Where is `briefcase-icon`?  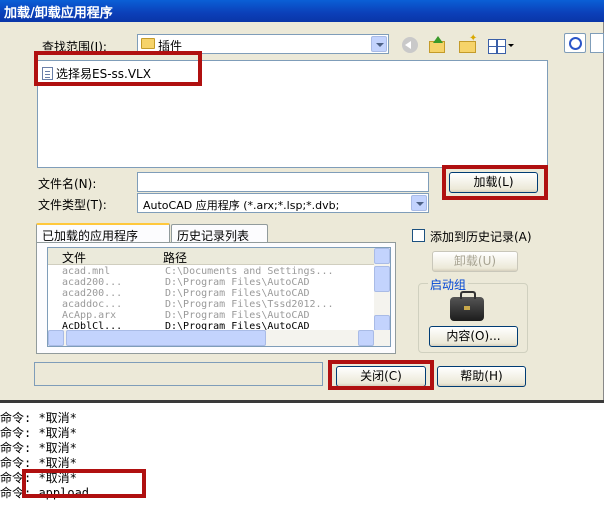 briefcase-icon is located at coordinates (467, 306).